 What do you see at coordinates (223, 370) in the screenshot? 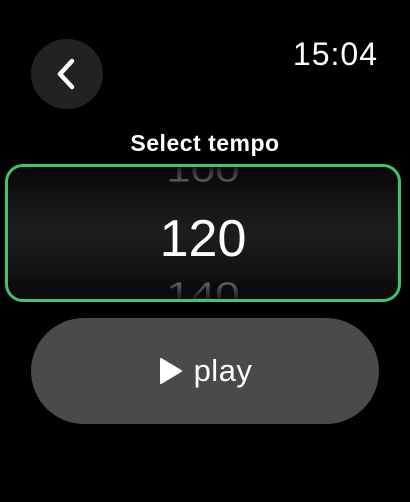
I see `play-label: play` at bounding box center [223, 370].